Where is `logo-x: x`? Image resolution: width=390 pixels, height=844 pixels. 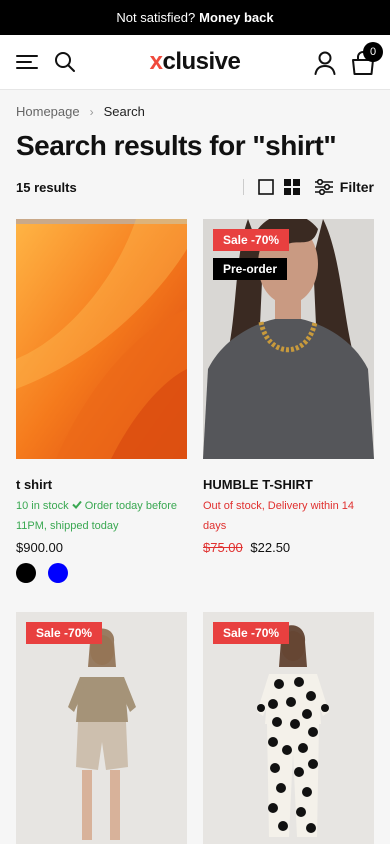
logo-x: x is located at coordinates (156, 61).